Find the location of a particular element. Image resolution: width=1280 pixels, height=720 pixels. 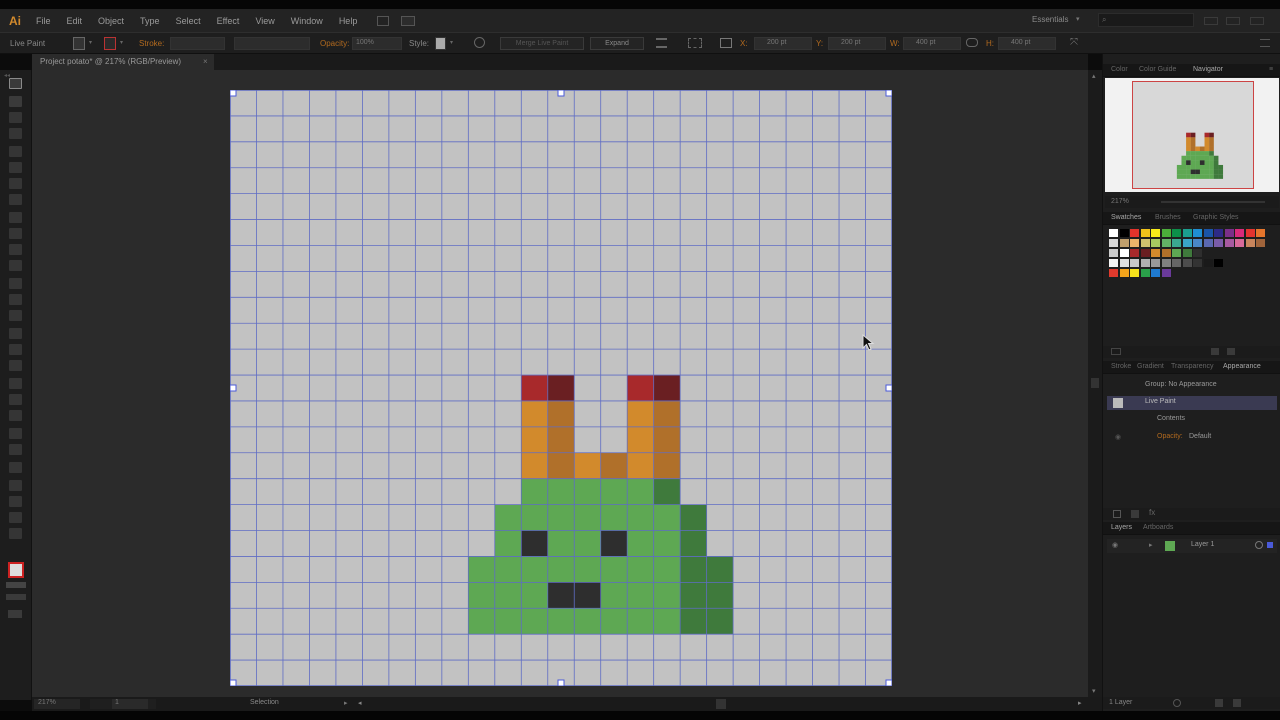

type-tool-icon is located at coordinates (15, 167).